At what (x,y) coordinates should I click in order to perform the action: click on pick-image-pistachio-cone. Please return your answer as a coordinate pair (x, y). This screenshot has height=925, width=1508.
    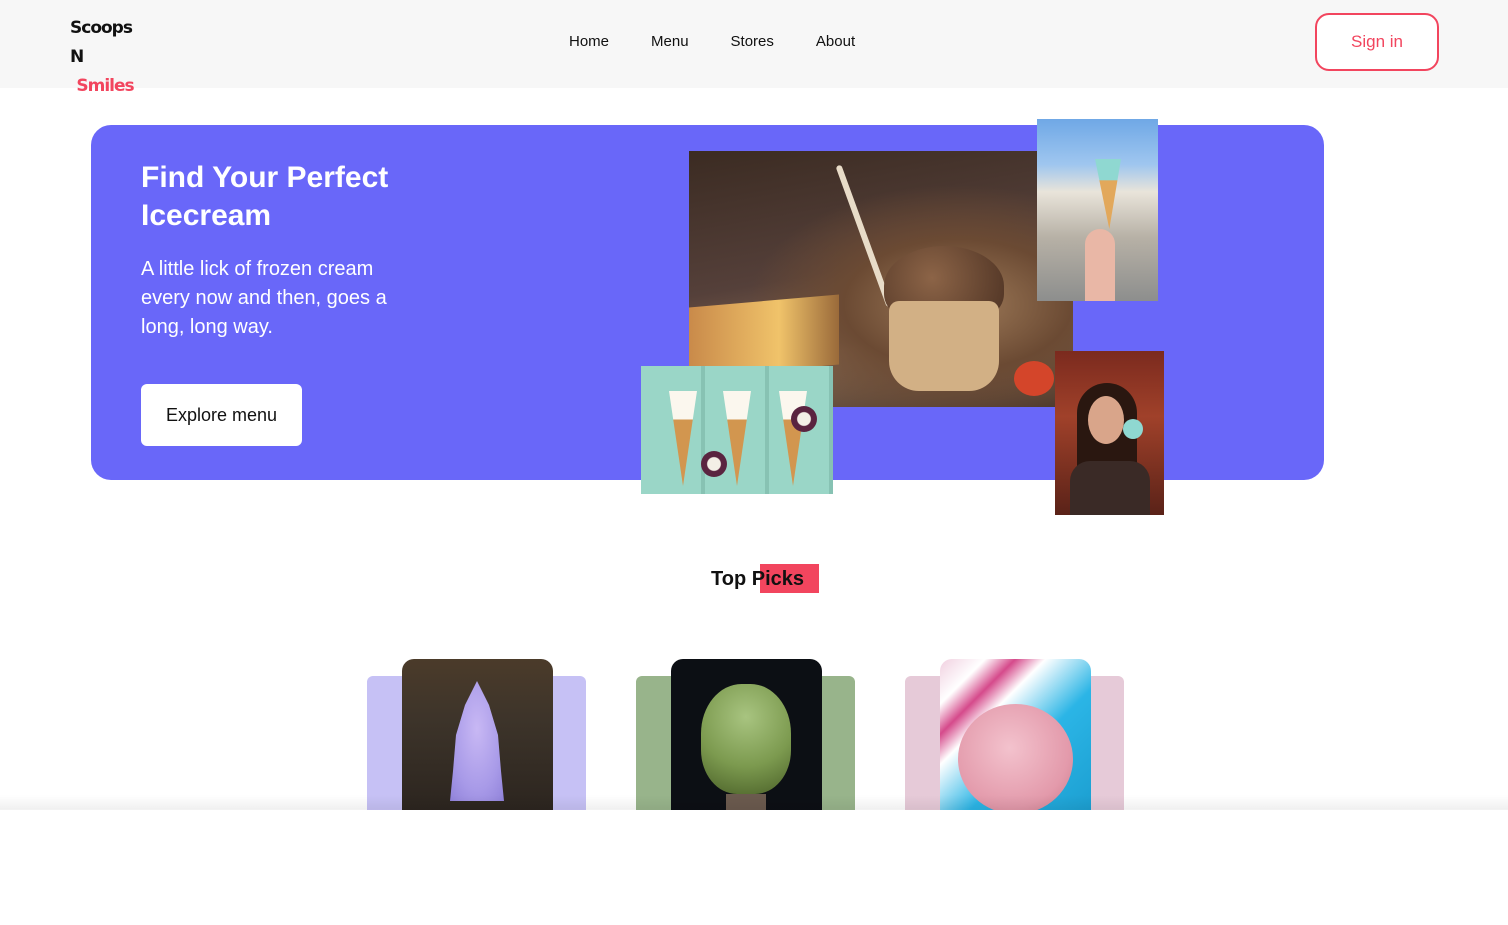
    Looking at the image, I should click on (746, 734).